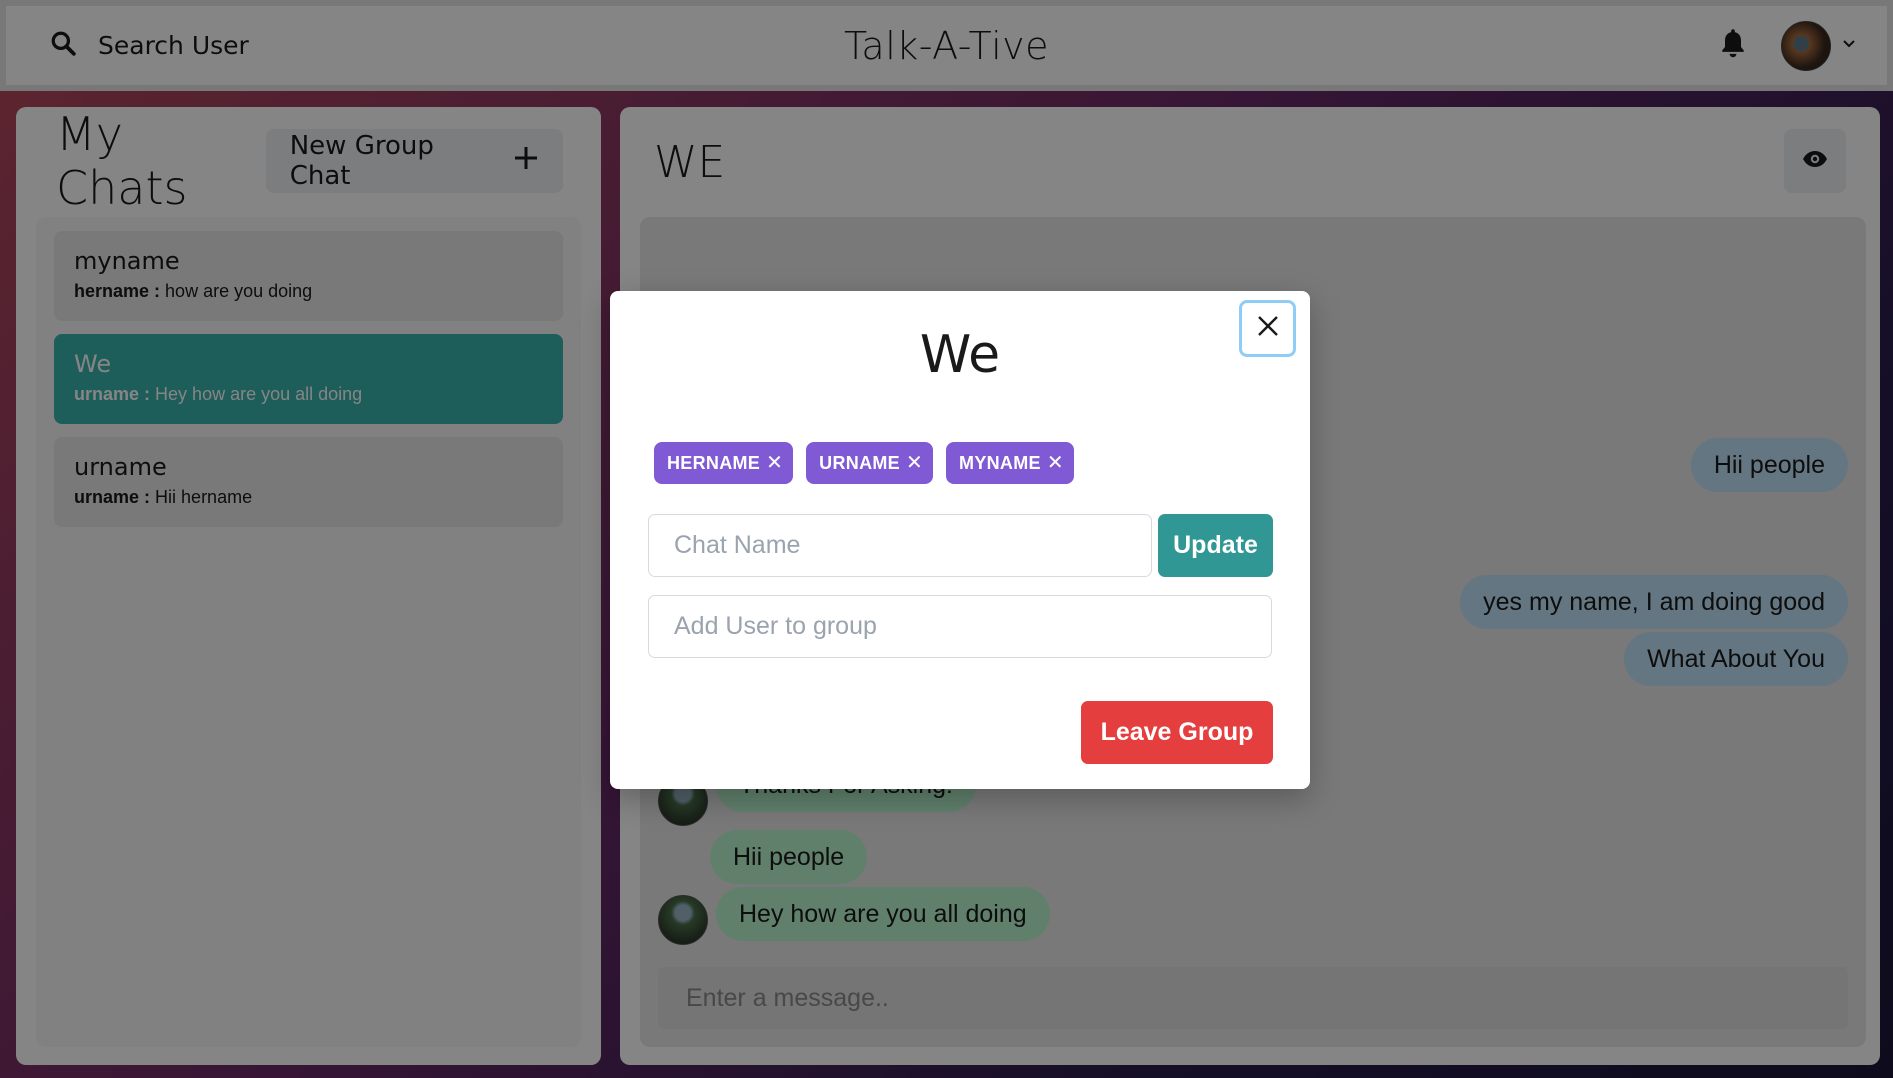  I want to click on member-badge-hername: HERNAME ✕, so click(724, 463).